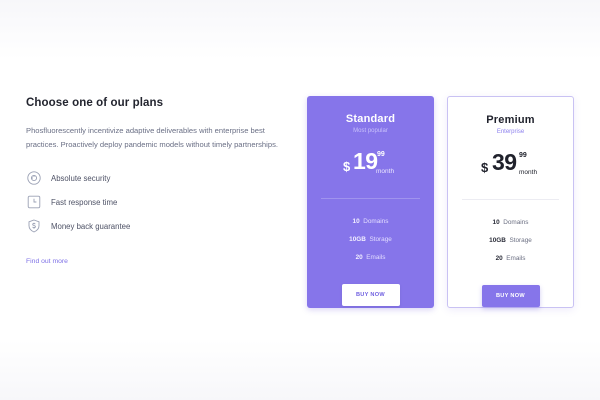 This screenshot has height=400, width=600. I want to click on price-amount: 39, so click(504, 162).